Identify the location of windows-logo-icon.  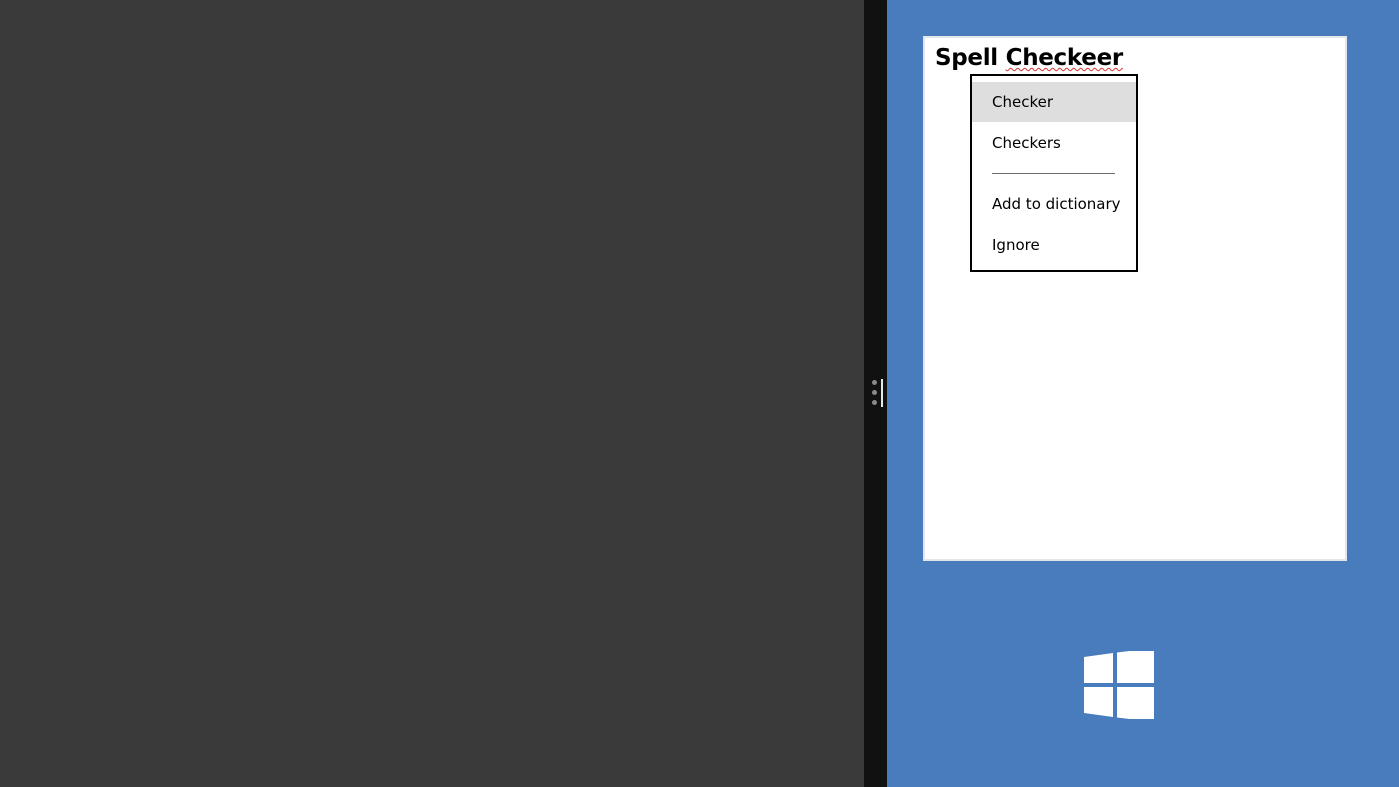
(1119, 685).